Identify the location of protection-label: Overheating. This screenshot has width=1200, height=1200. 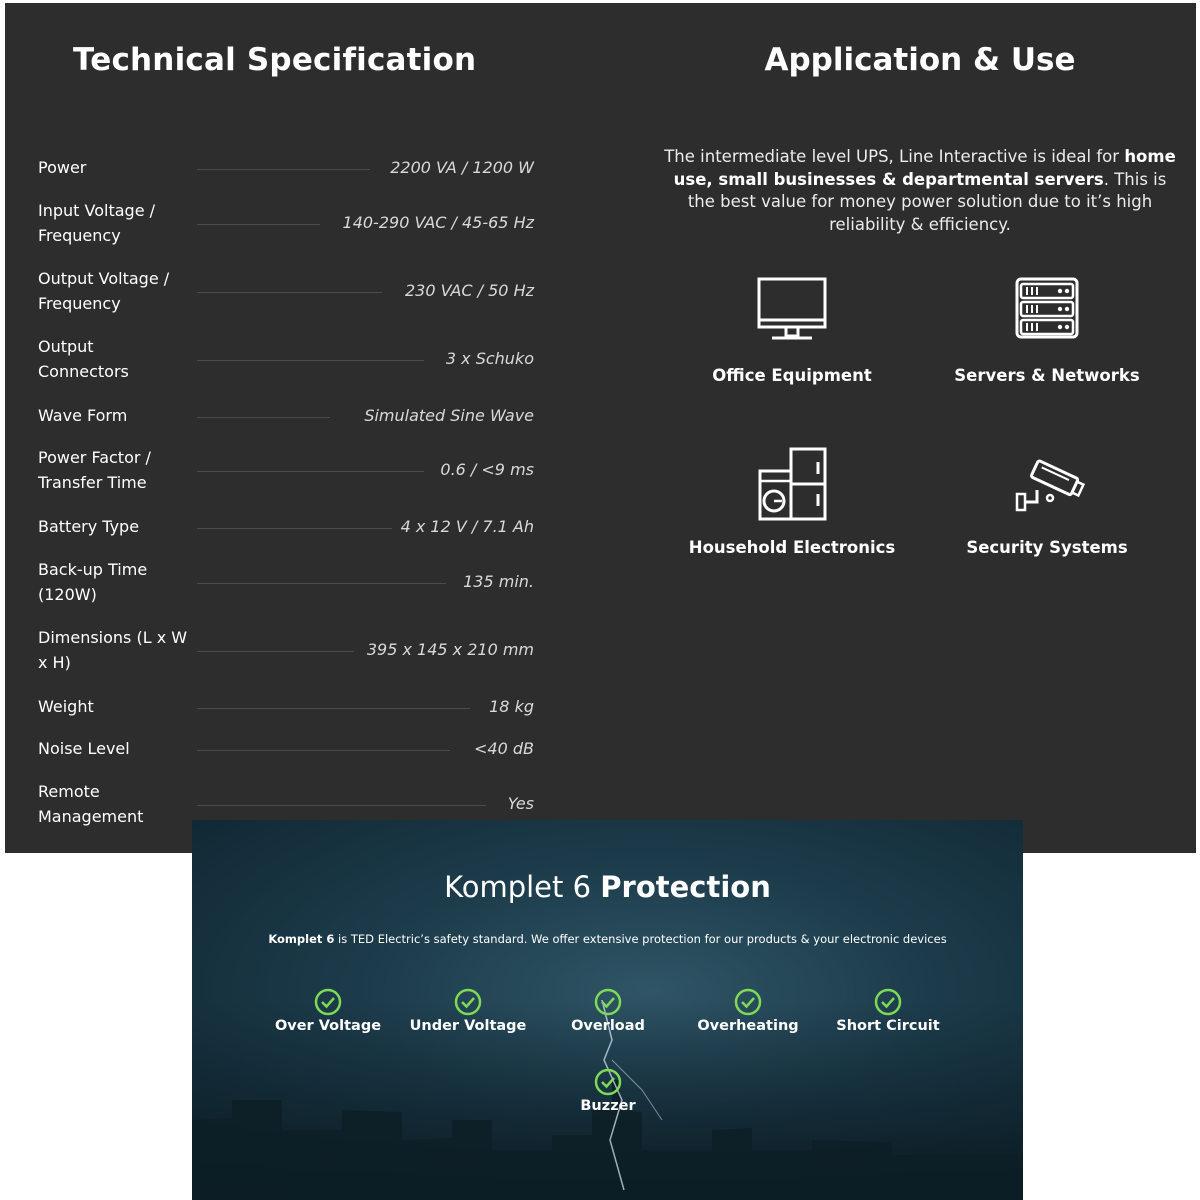
(748, 1026).